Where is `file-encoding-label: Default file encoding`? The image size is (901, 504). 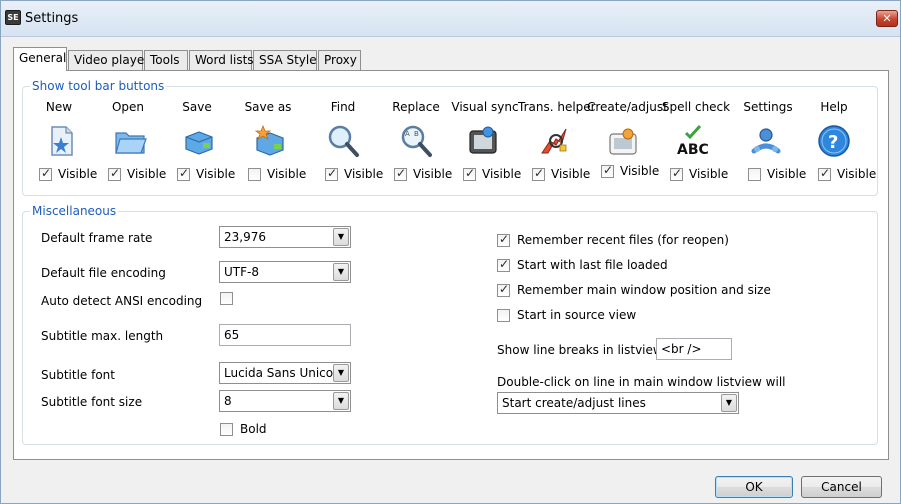 file-encoding-label: Default file encoding is located at coordinates (103, 273).